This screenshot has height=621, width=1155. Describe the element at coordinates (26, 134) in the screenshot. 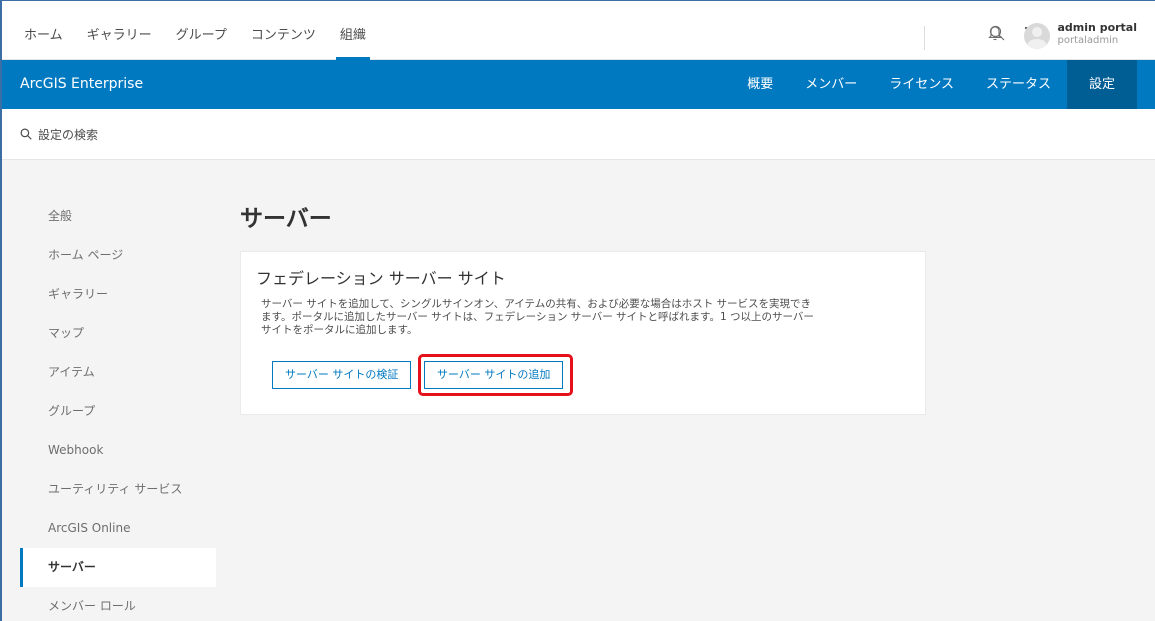

I see `search-icon` at that location.